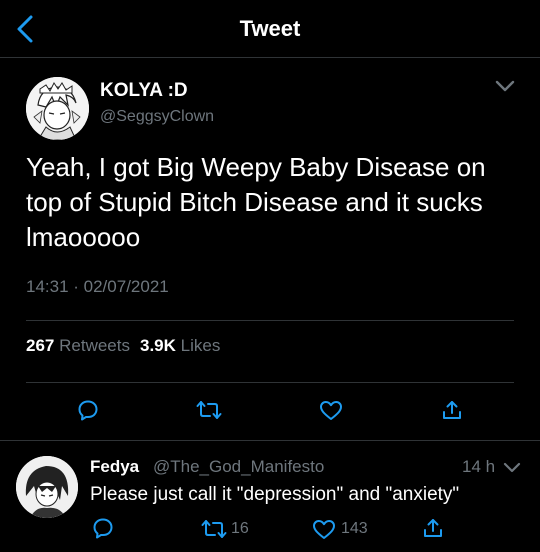  I want to click on top-bar: Tweet, so click(270, 29).